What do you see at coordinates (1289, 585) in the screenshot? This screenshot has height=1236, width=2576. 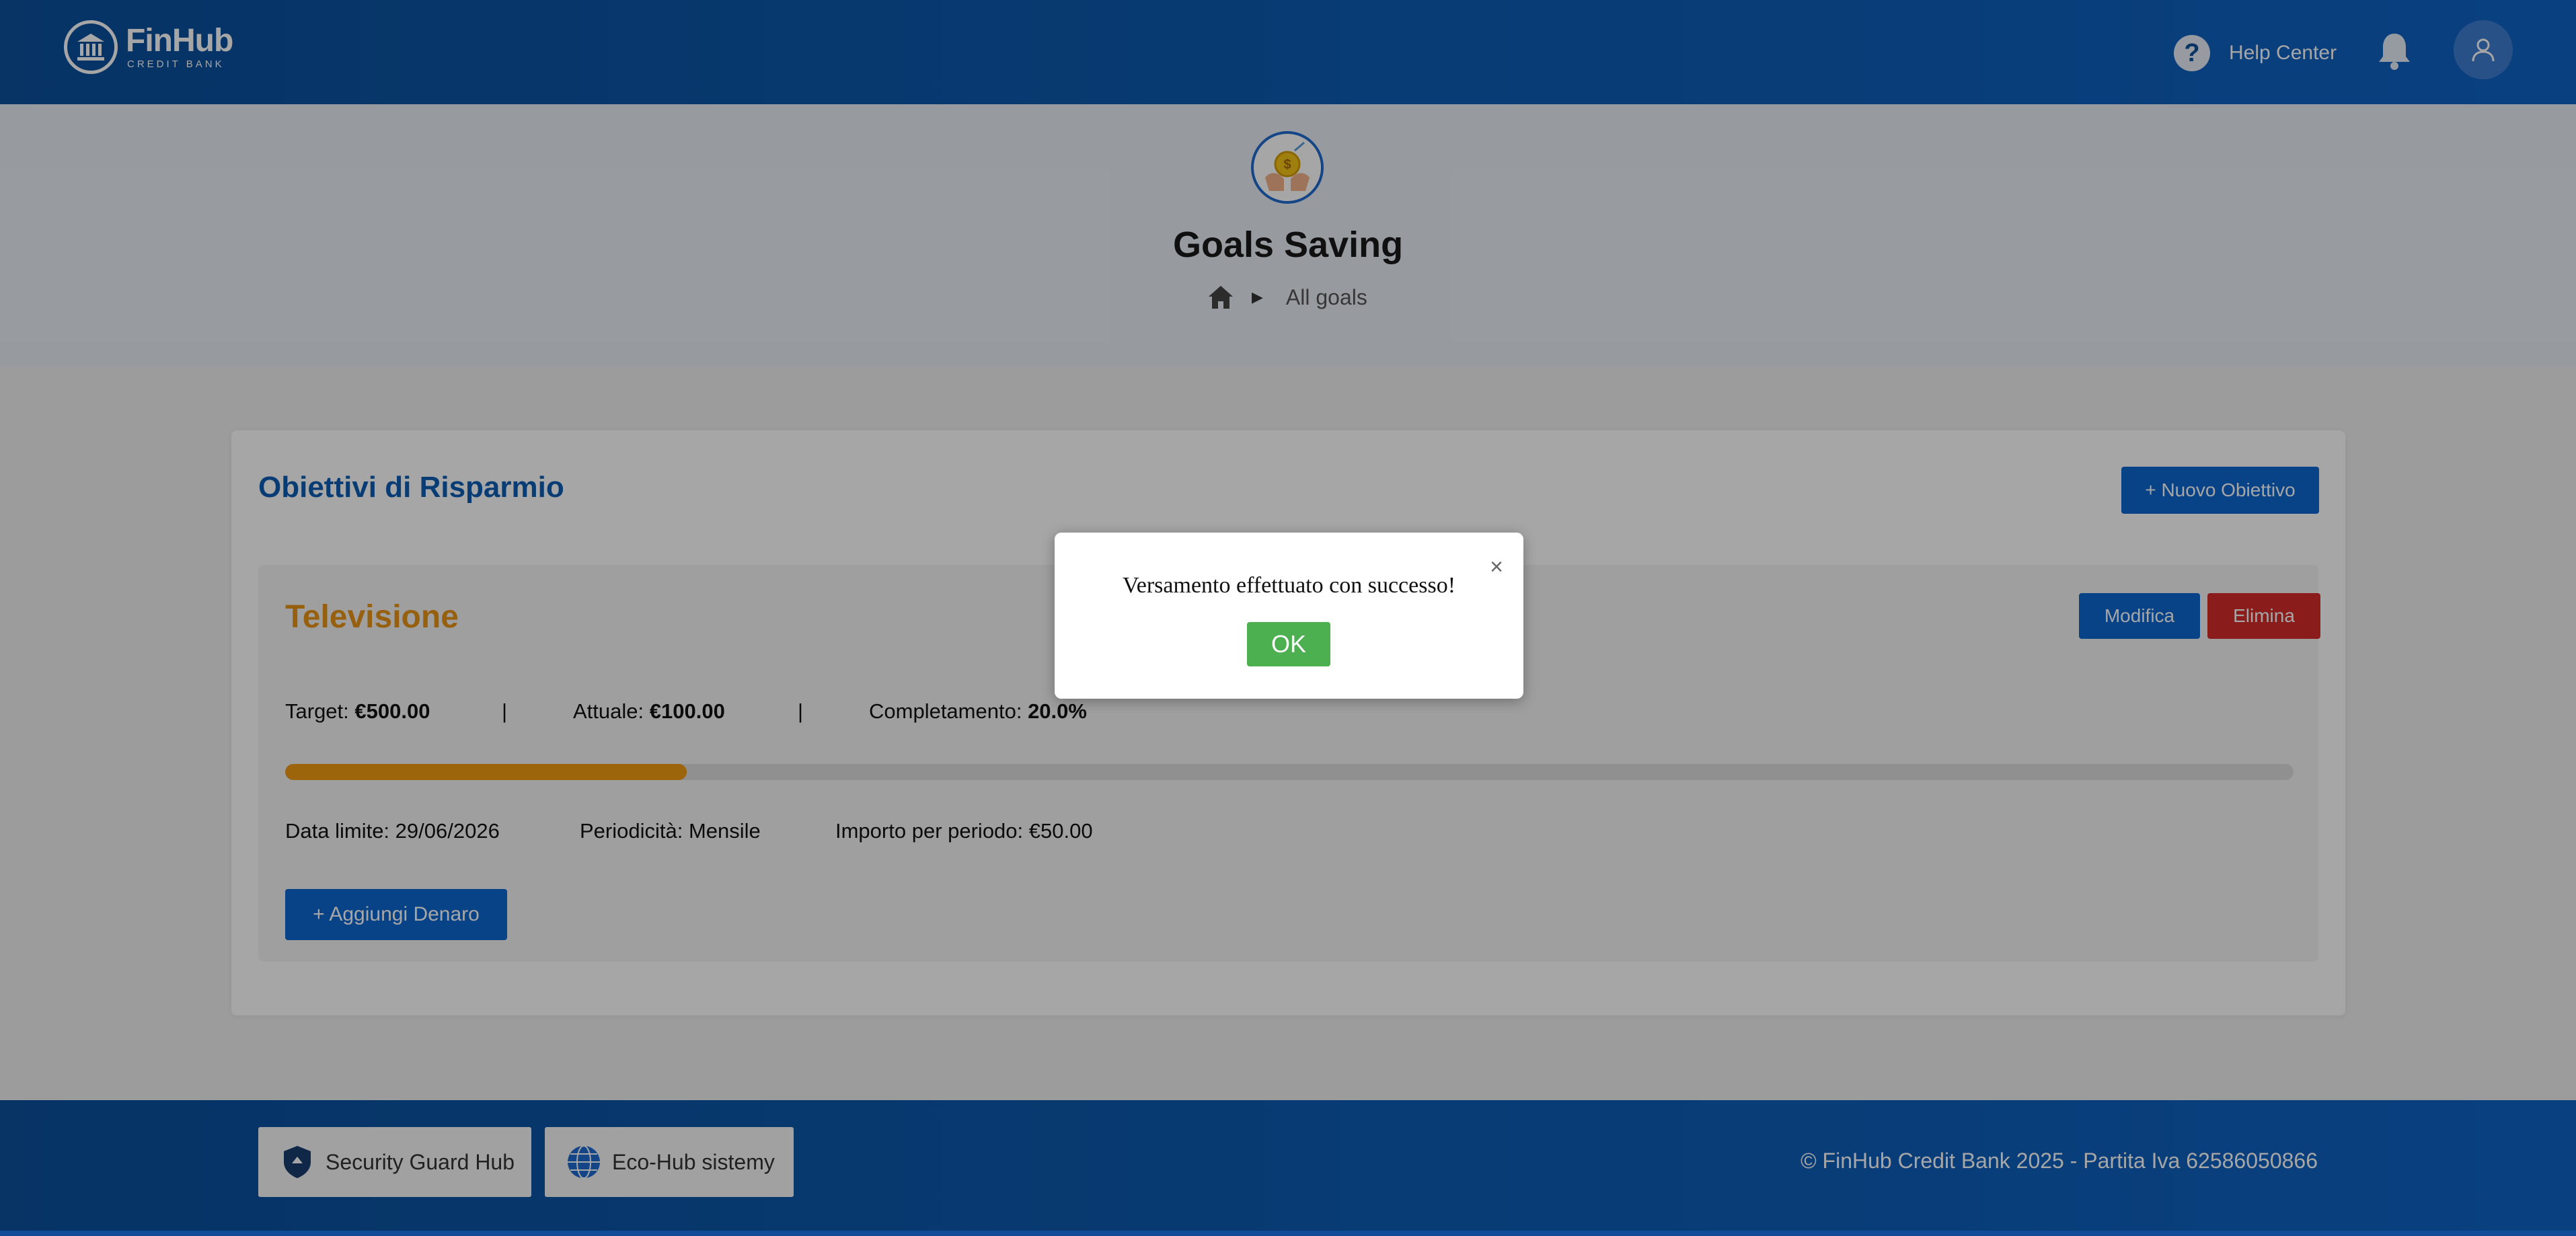 I see `dialog-message: Versamento effettuato con successo!` at bounding box center [1289, 585].